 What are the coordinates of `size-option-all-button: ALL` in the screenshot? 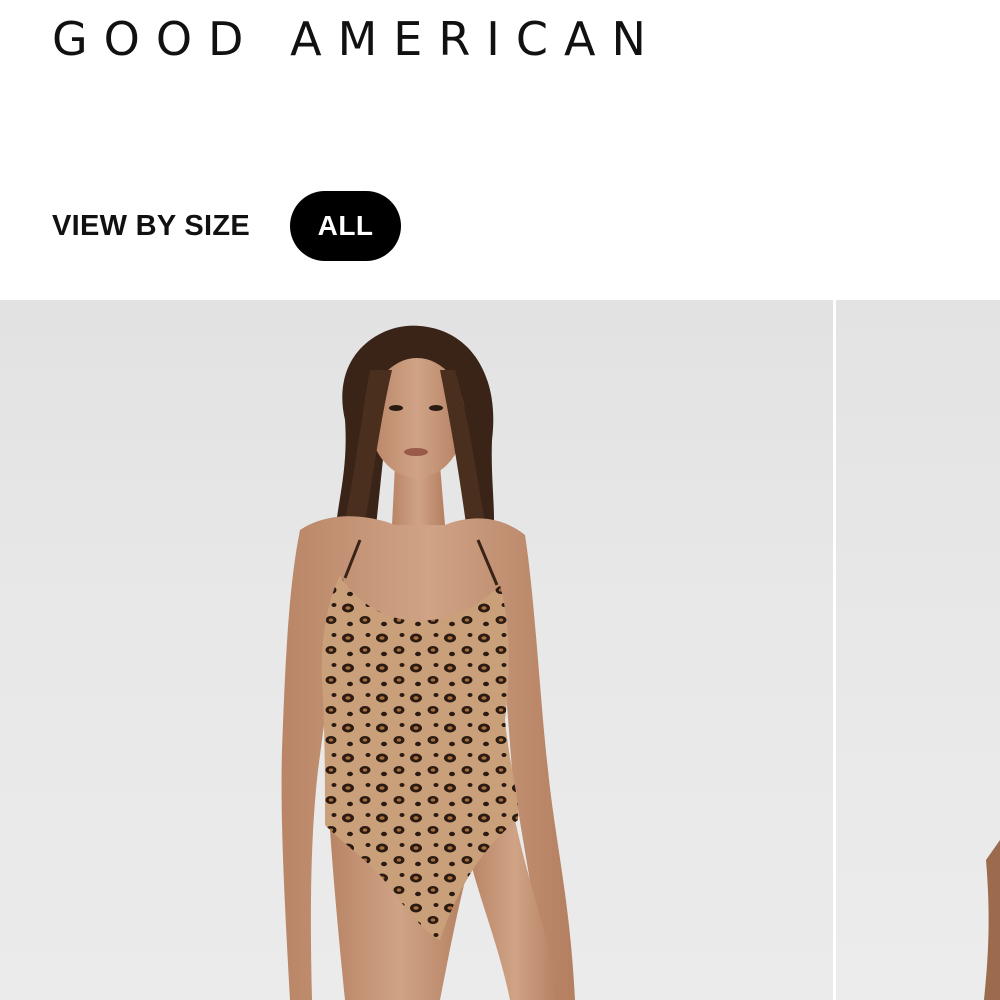 It's located at (346, 226).